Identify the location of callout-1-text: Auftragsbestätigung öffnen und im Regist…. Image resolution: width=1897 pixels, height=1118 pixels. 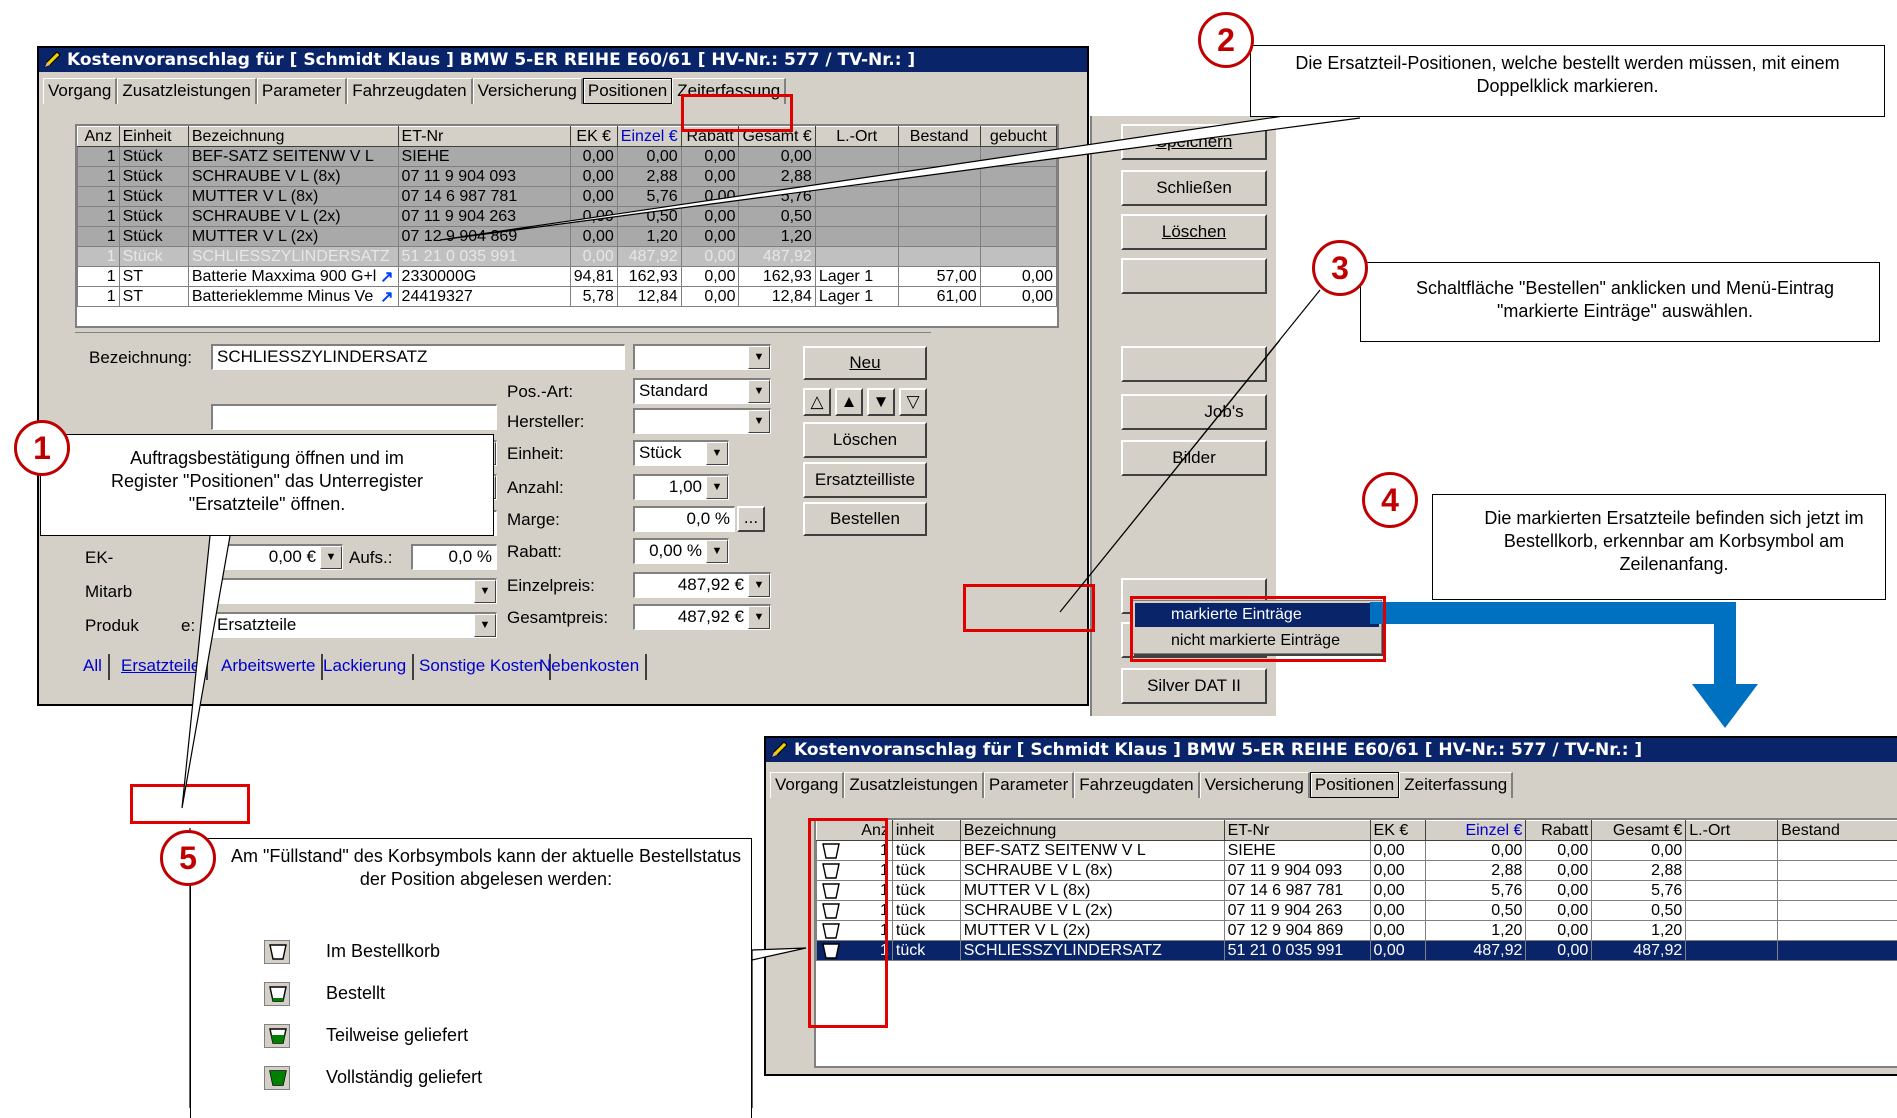
(267, 485).